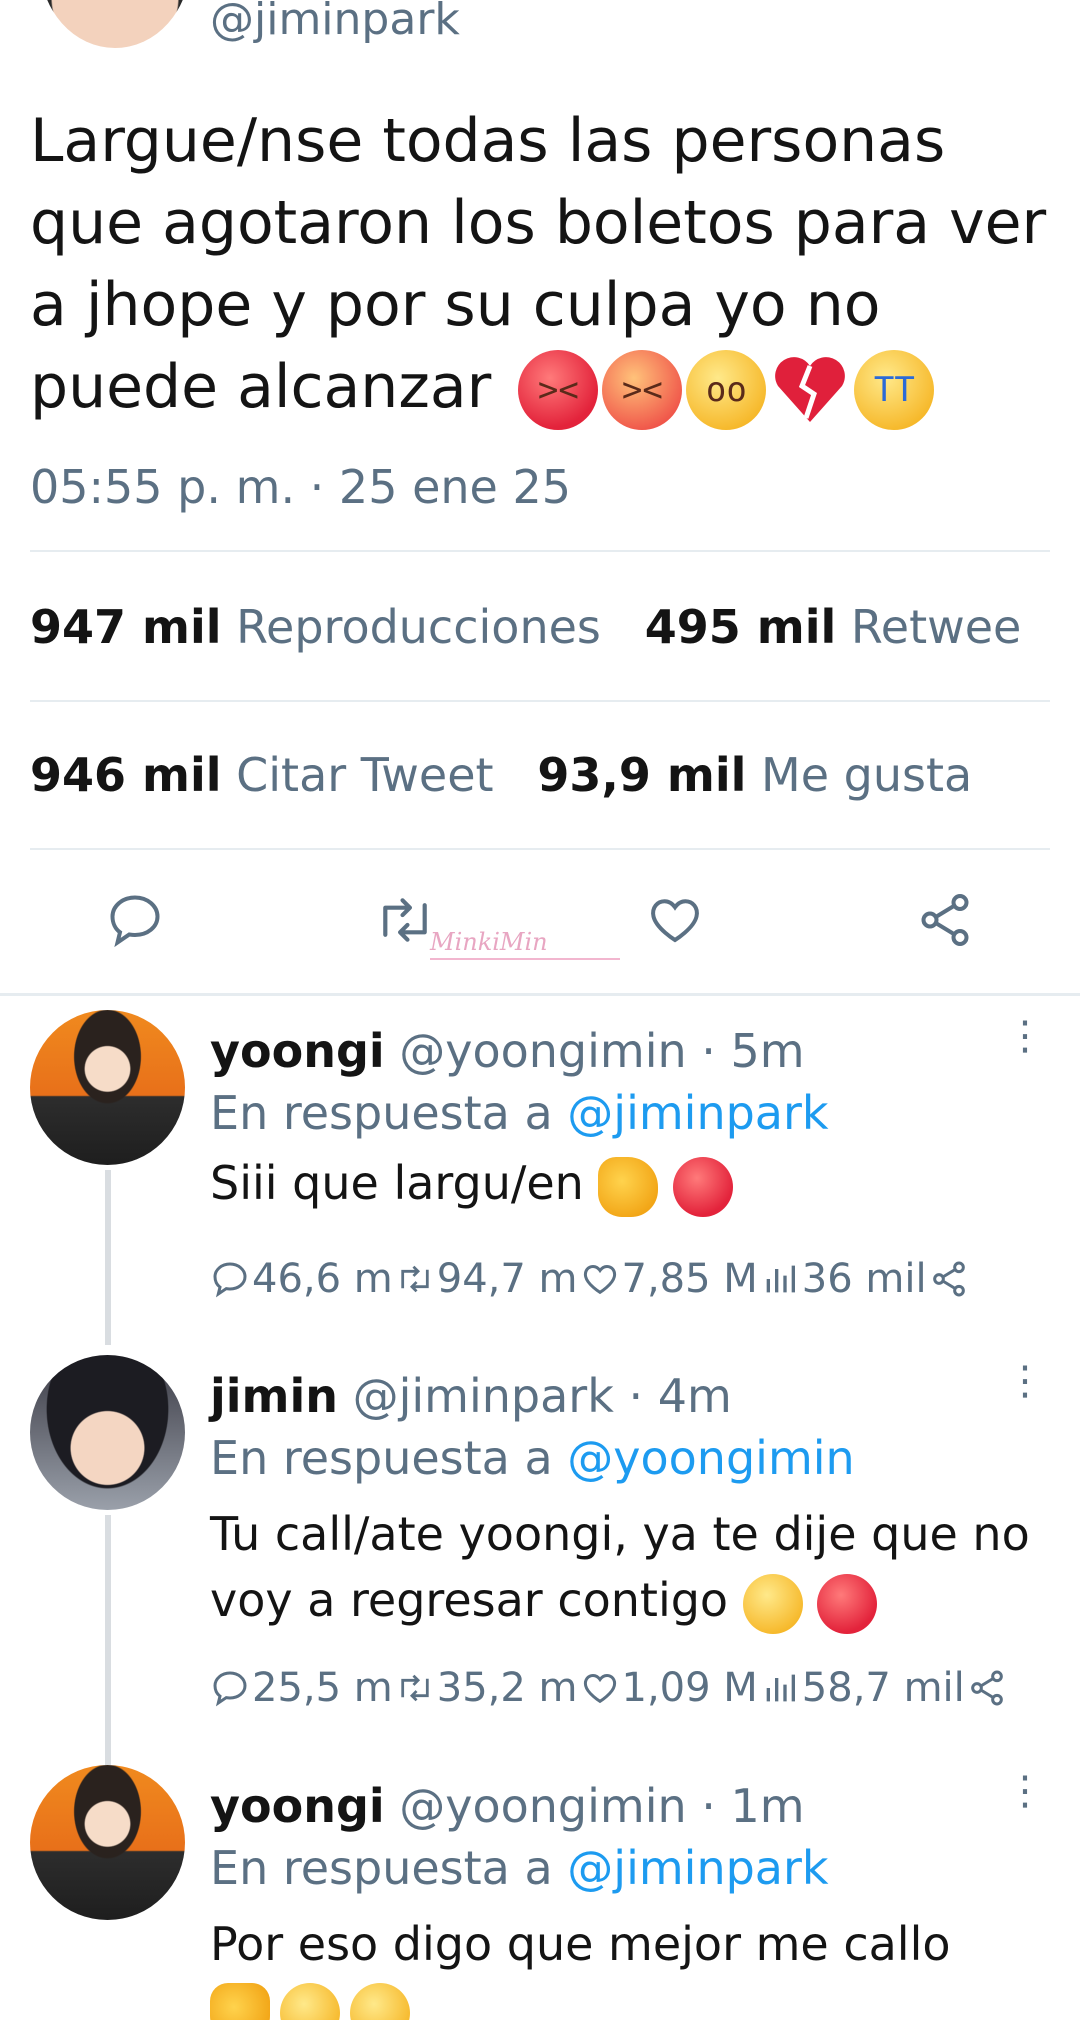 This screenshot has width=1080, height=2020. Describe the element at coordinates (740, 627) in the screenshot. I see `retweets-count: 495 mil` at that location.